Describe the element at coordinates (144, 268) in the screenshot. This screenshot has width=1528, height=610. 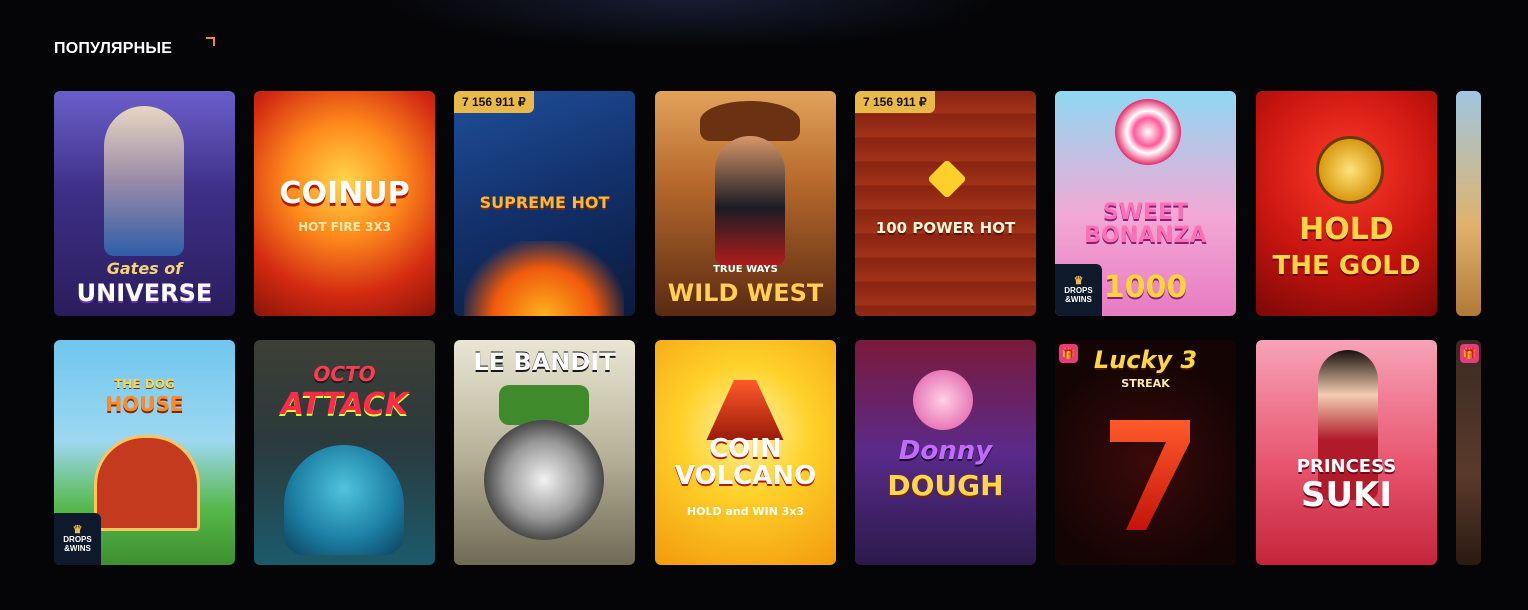
I see `game-title-line1: Gates of` at that location.